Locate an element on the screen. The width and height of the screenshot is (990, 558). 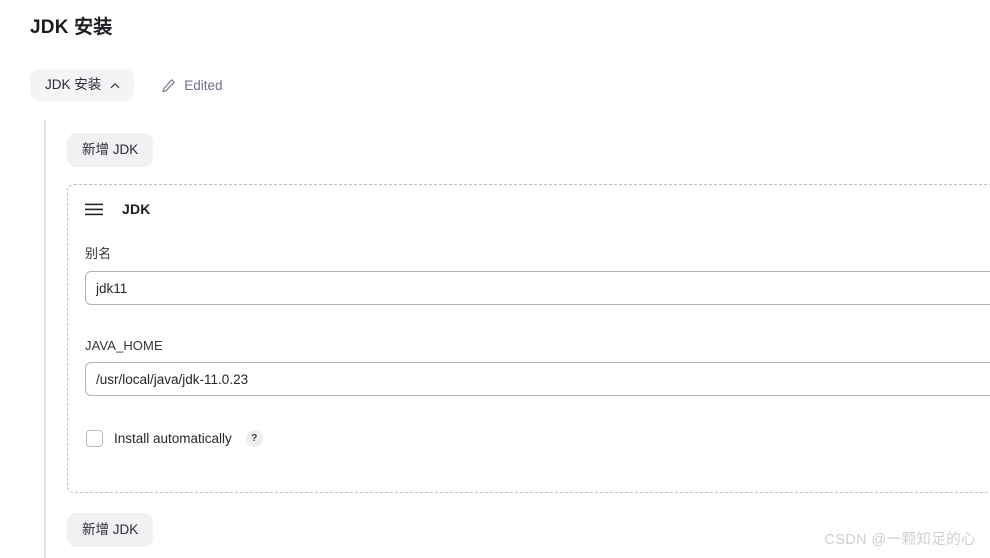
watermark: CSDN @一颗知足的心 is located at coordinates (900, 540).